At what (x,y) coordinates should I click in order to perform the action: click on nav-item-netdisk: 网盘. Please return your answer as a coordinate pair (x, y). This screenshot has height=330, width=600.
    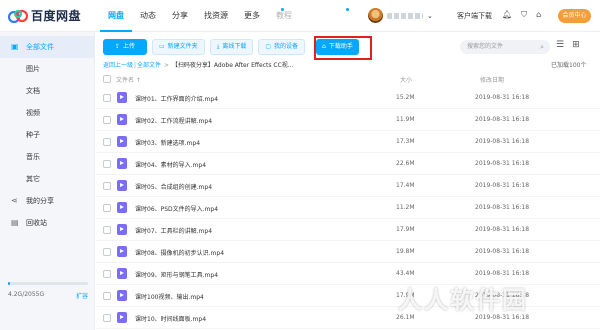
    Looking at the image, I should click on (116, 16).